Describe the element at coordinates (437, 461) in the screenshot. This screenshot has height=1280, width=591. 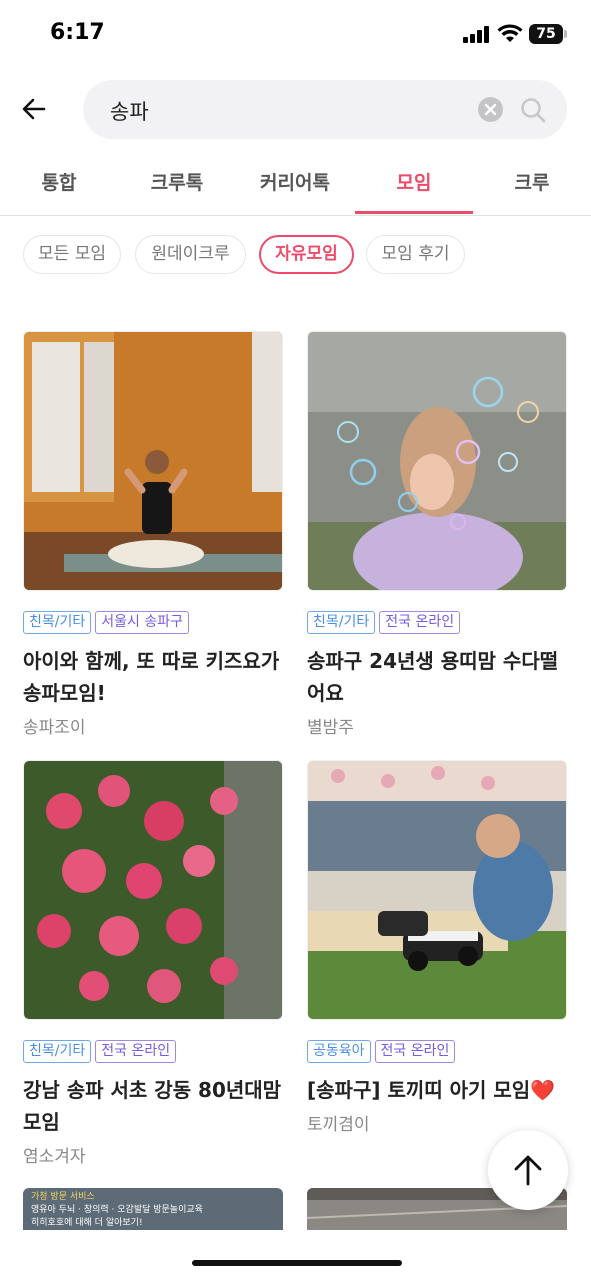
I see `bubbles-photo` at that location.